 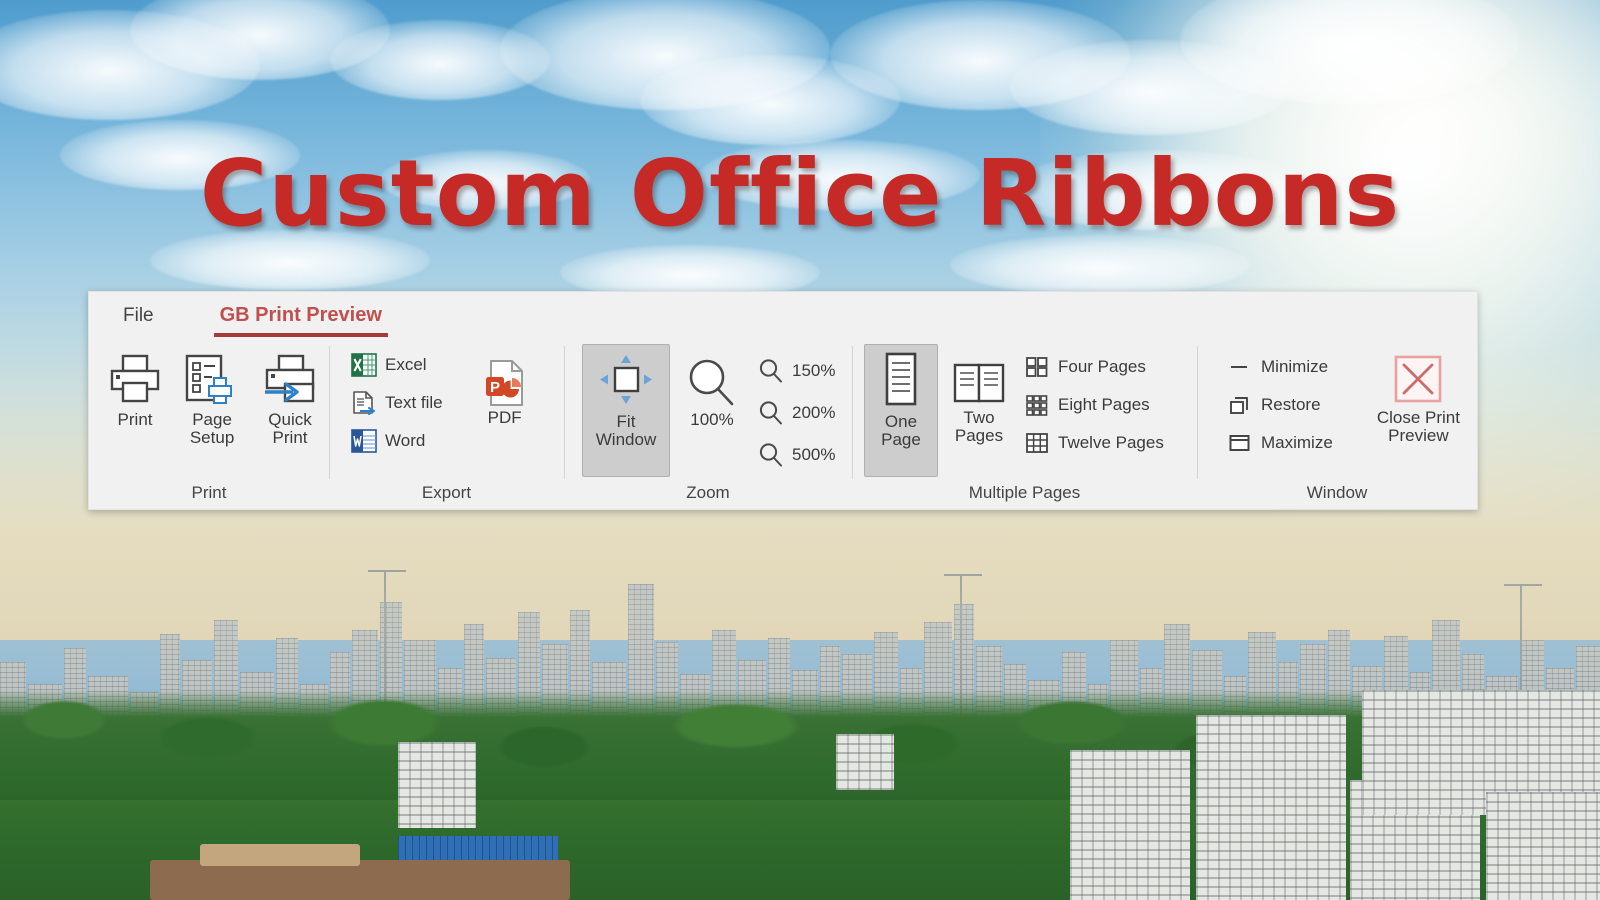 I want to click on fit-window-icon, so click(x=626, y=380).